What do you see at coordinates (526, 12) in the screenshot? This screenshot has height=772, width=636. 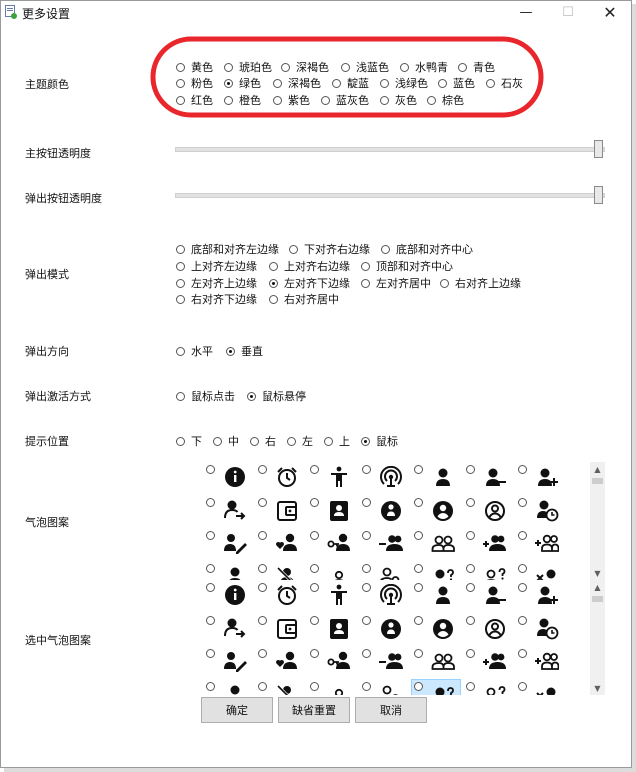 I see `minimize-button: —` at bounding box center [526, 12].